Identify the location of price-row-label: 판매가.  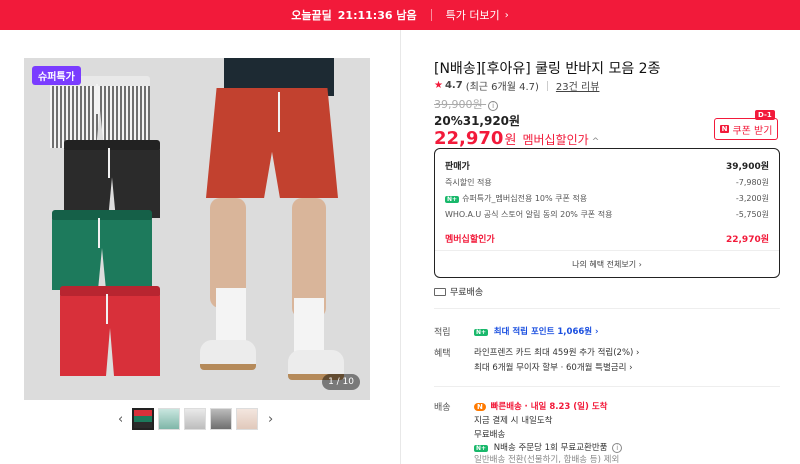
(457, 167).